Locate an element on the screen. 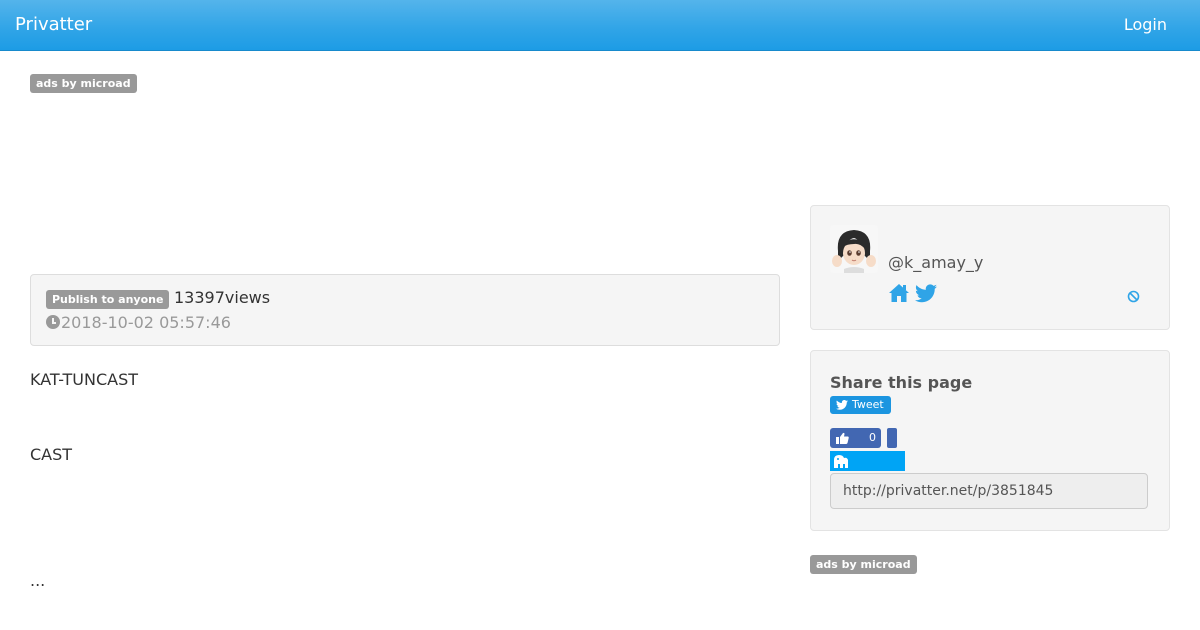 The image size is (1200, 630). tweet-label: Tweet is located at coordinates (868, 404).